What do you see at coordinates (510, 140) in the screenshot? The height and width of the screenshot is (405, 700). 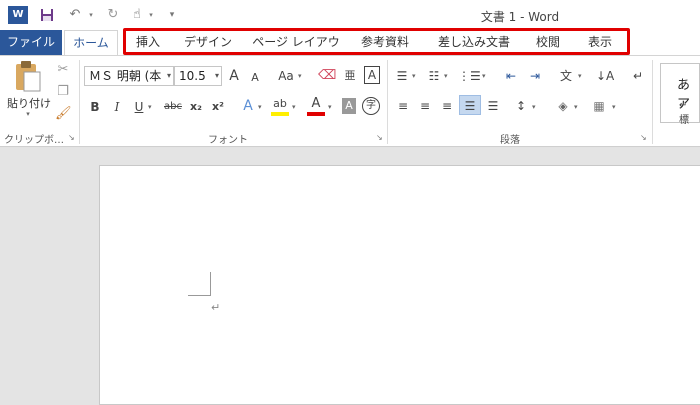 I see `paragraph-group-label: 段落` at bounding box center [510, 140].